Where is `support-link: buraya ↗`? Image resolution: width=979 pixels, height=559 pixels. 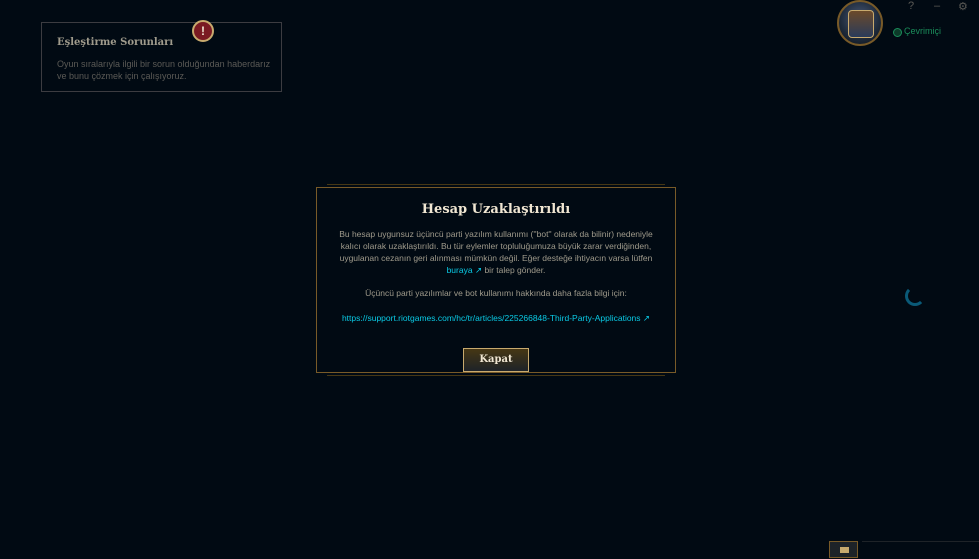
support-link: buraya ↗ is located at coordinates (465, 270).